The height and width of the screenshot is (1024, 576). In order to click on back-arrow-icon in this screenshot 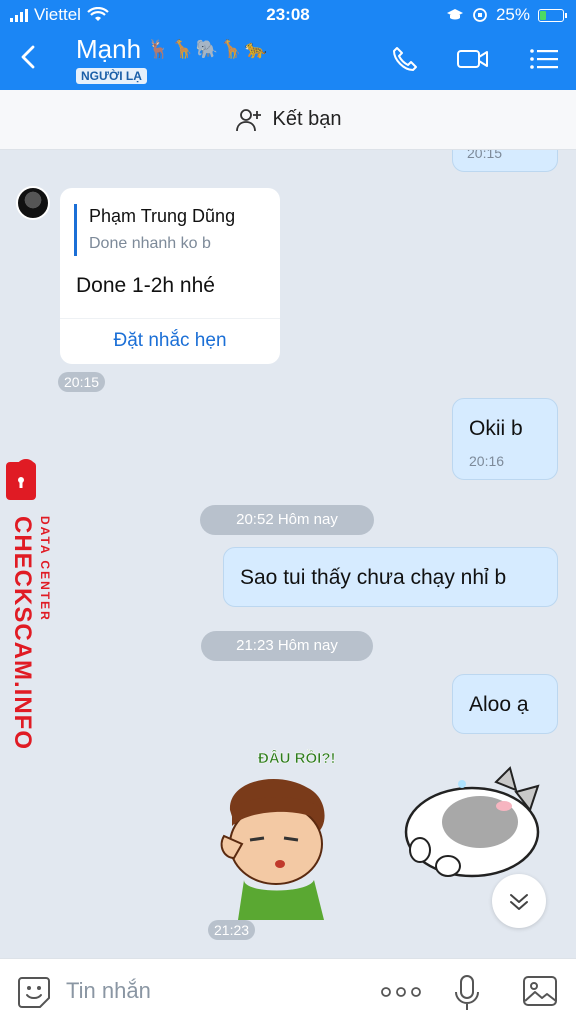, I will do `click(29, 57)`.